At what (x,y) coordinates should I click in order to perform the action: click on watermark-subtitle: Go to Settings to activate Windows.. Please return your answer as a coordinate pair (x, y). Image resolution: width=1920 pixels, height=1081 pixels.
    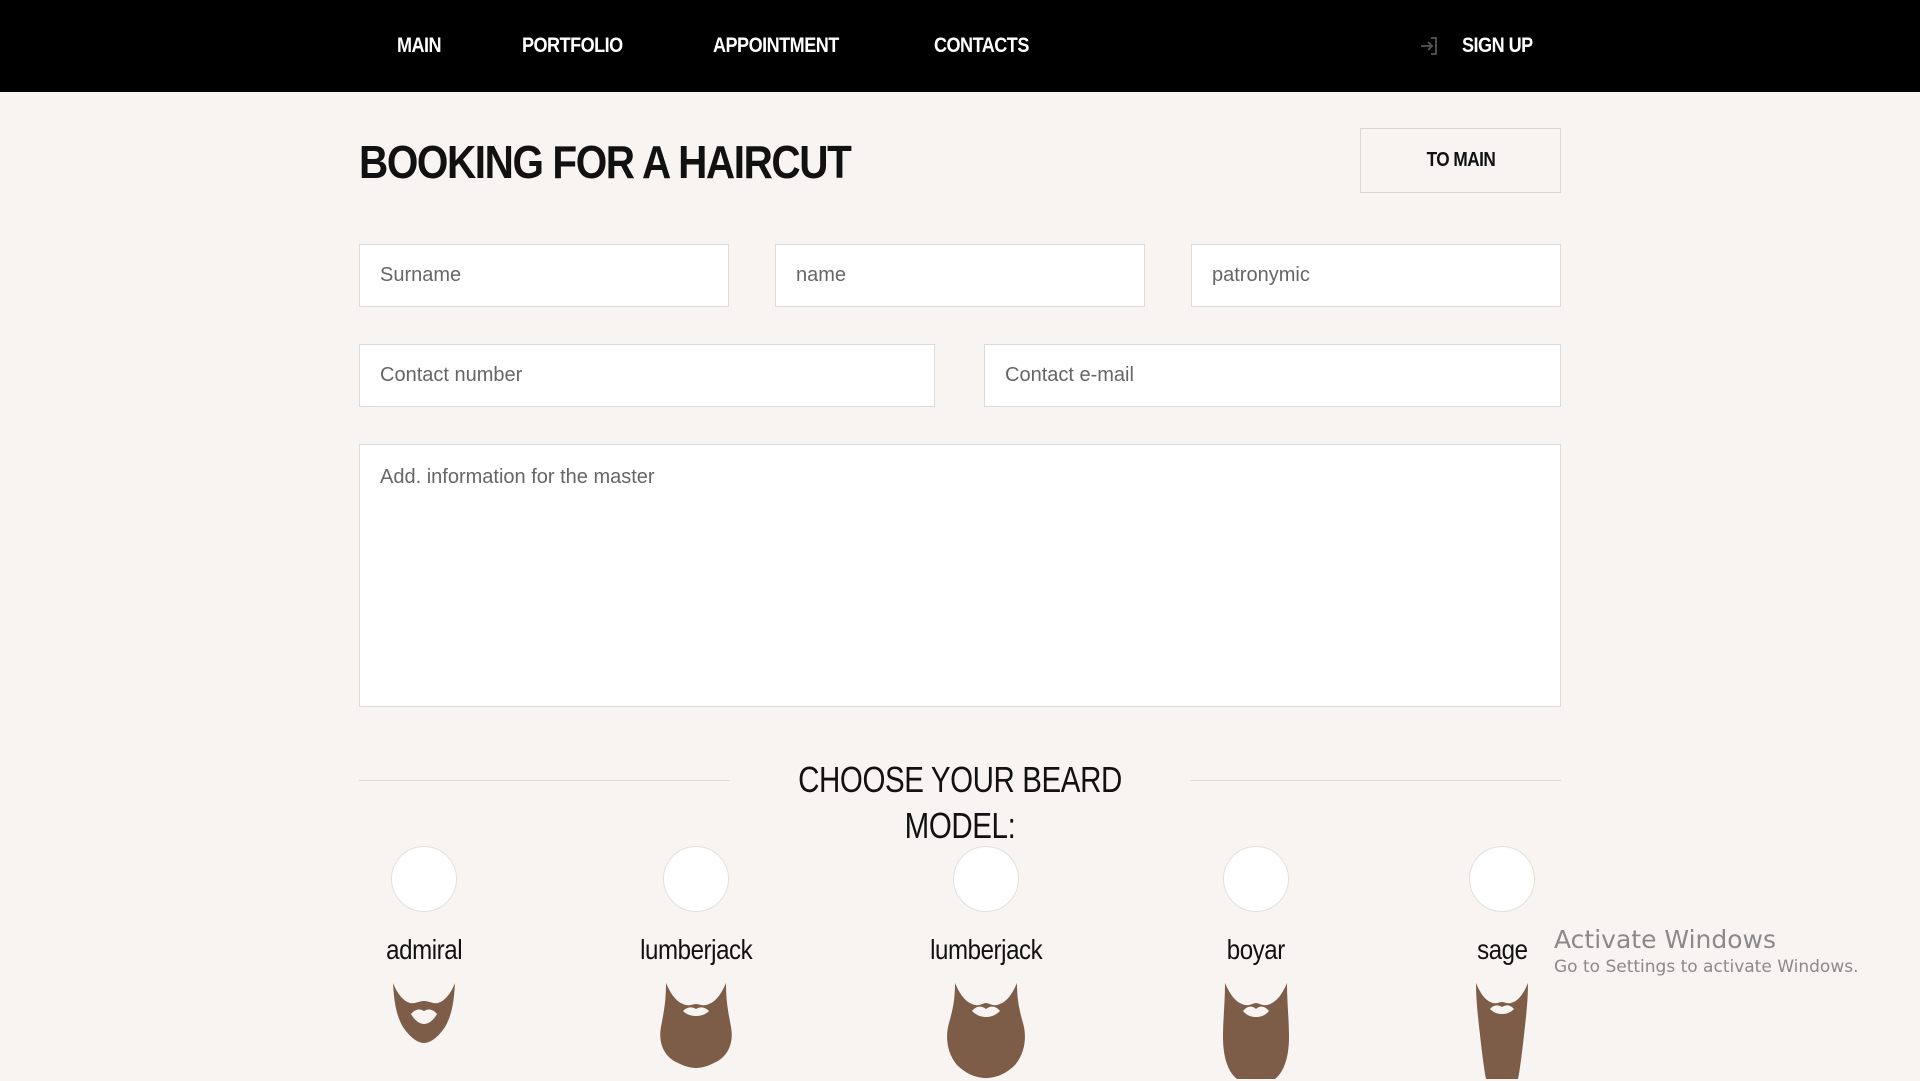
    Looking at the image, I should click on (1706, 967).